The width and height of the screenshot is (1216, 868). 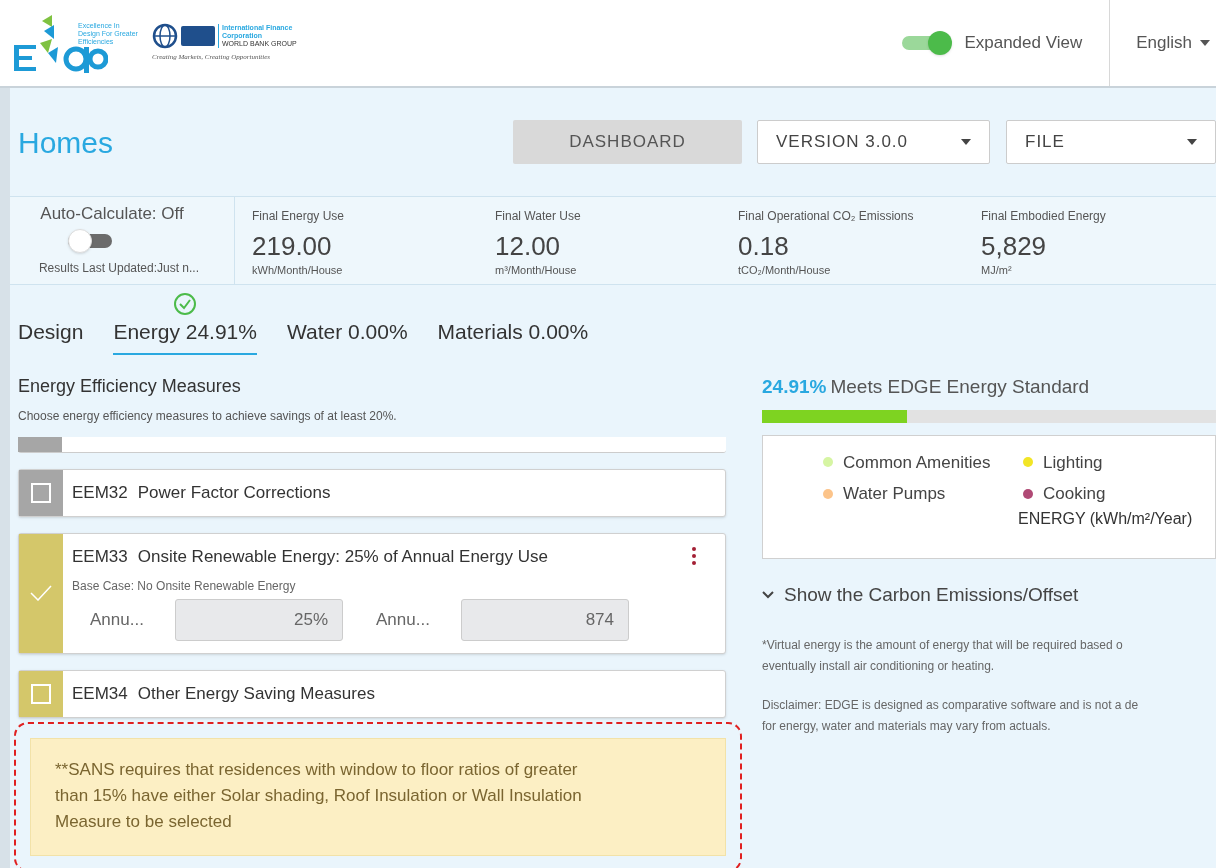 I want to click on carbon-emissions-toggle: Show the Carbon Emissions/Offset, so click(x=989, y=594).